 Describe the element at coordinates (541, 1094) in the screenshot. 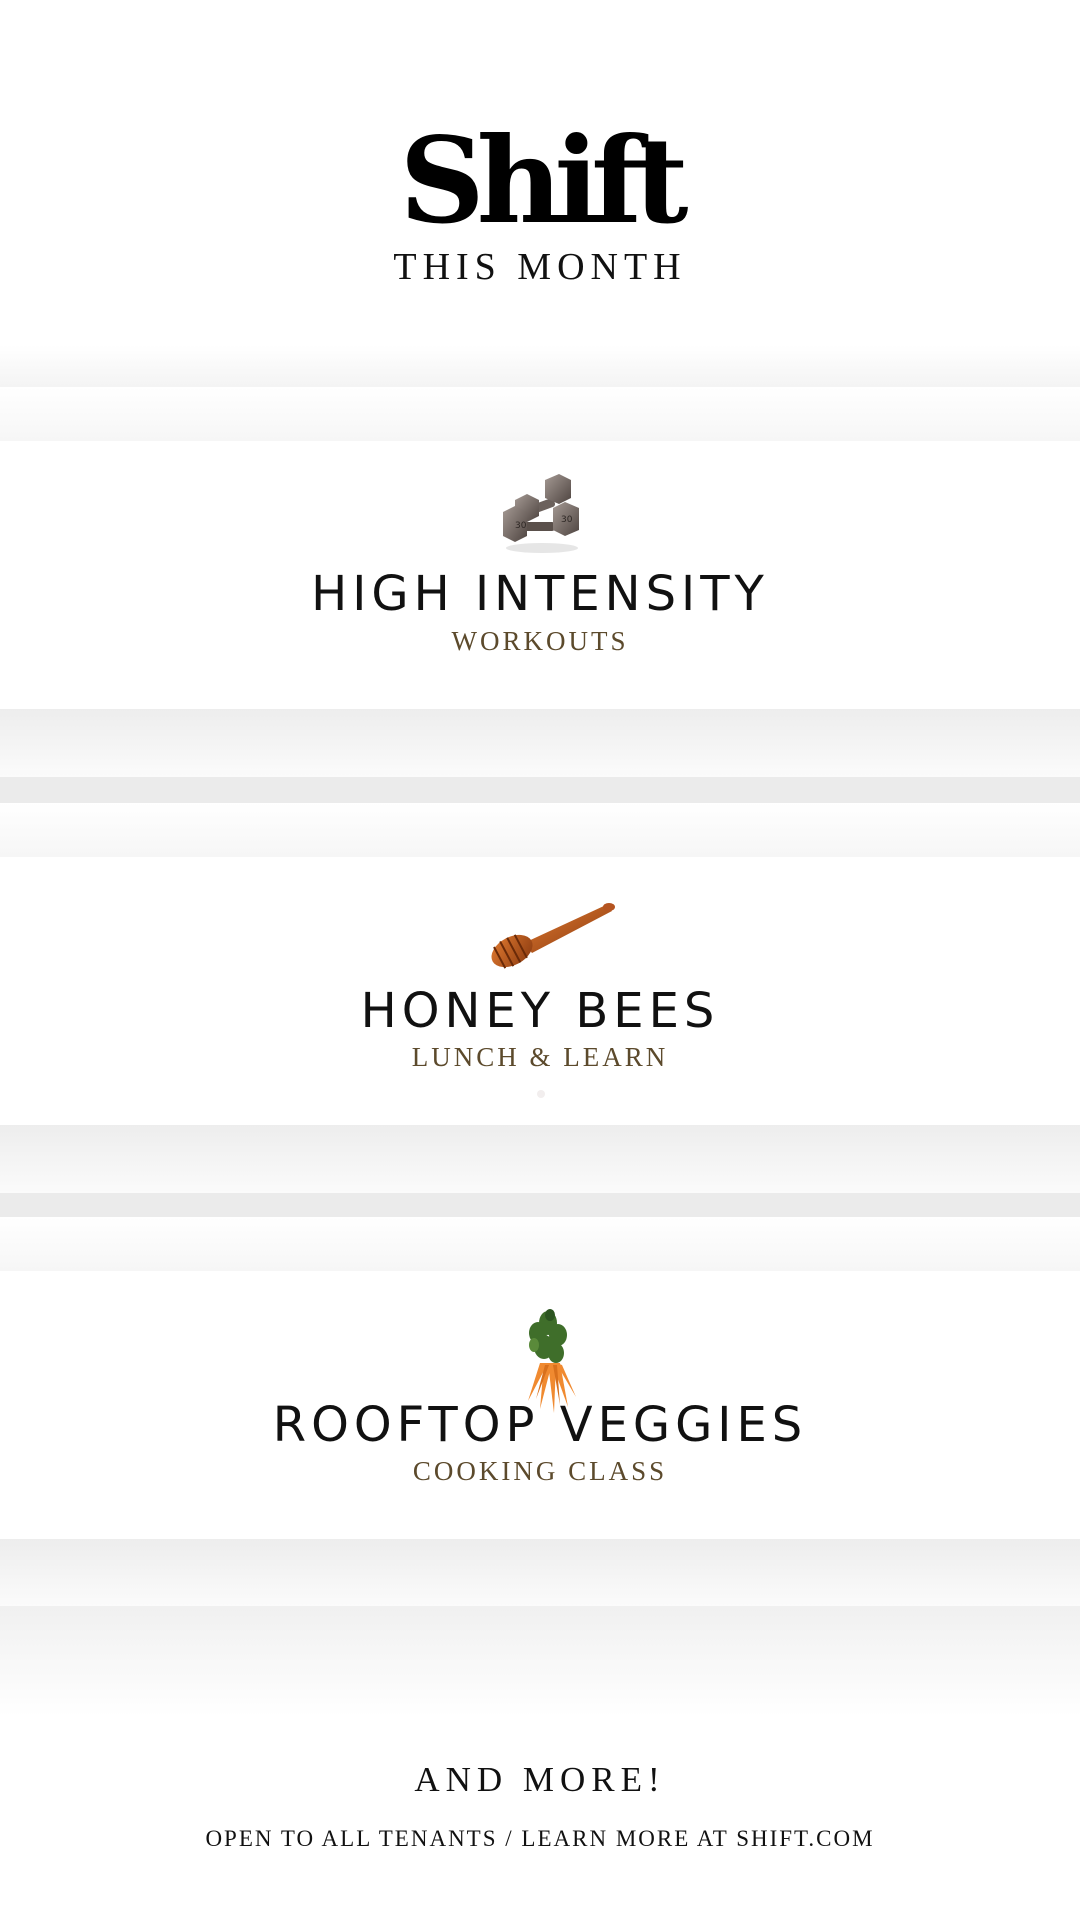

I see `decorative-dot` at that location.